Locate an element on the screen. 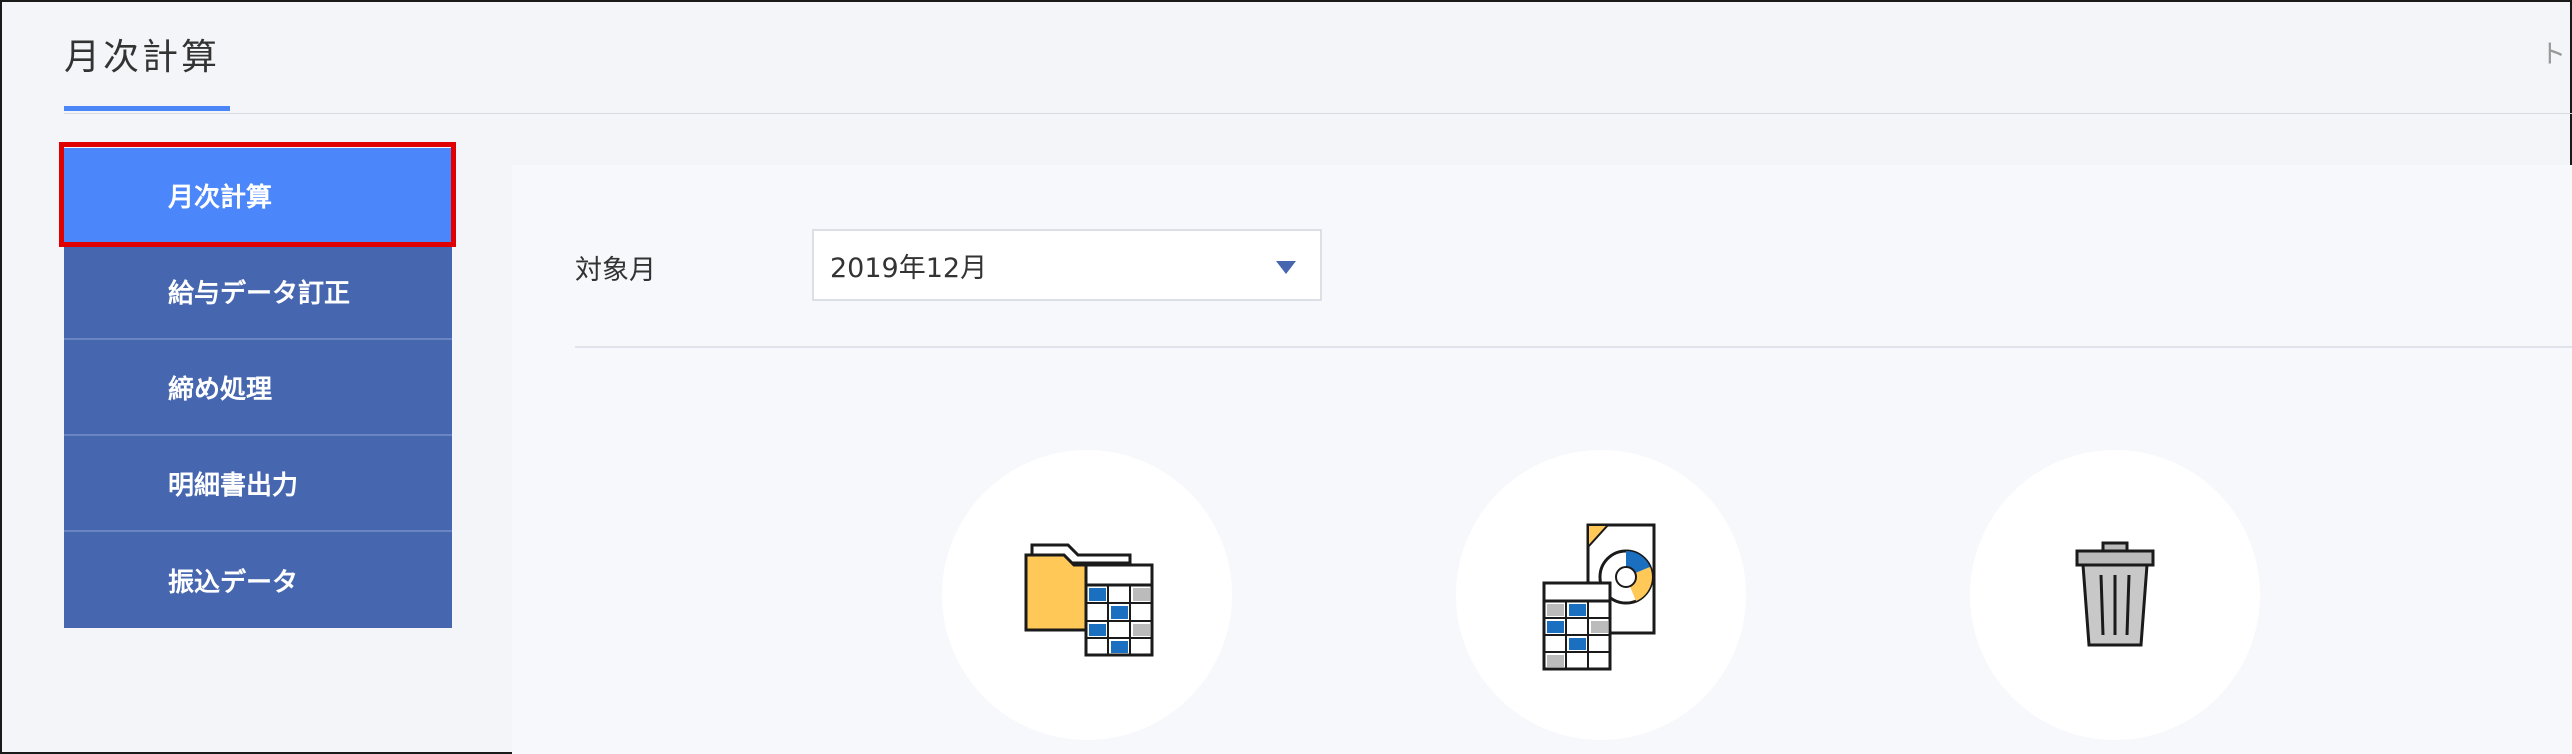  header-divider is located at coordinates (1318, 113).